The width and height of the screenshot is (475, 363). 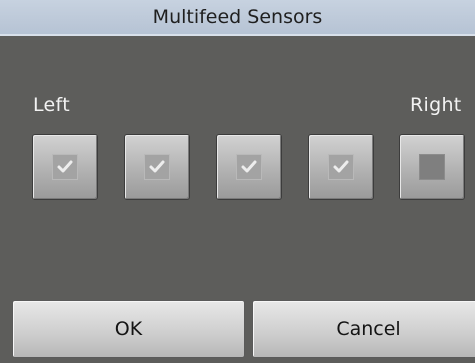 I want to click on left-label: Left, so click(x=51, y=105).